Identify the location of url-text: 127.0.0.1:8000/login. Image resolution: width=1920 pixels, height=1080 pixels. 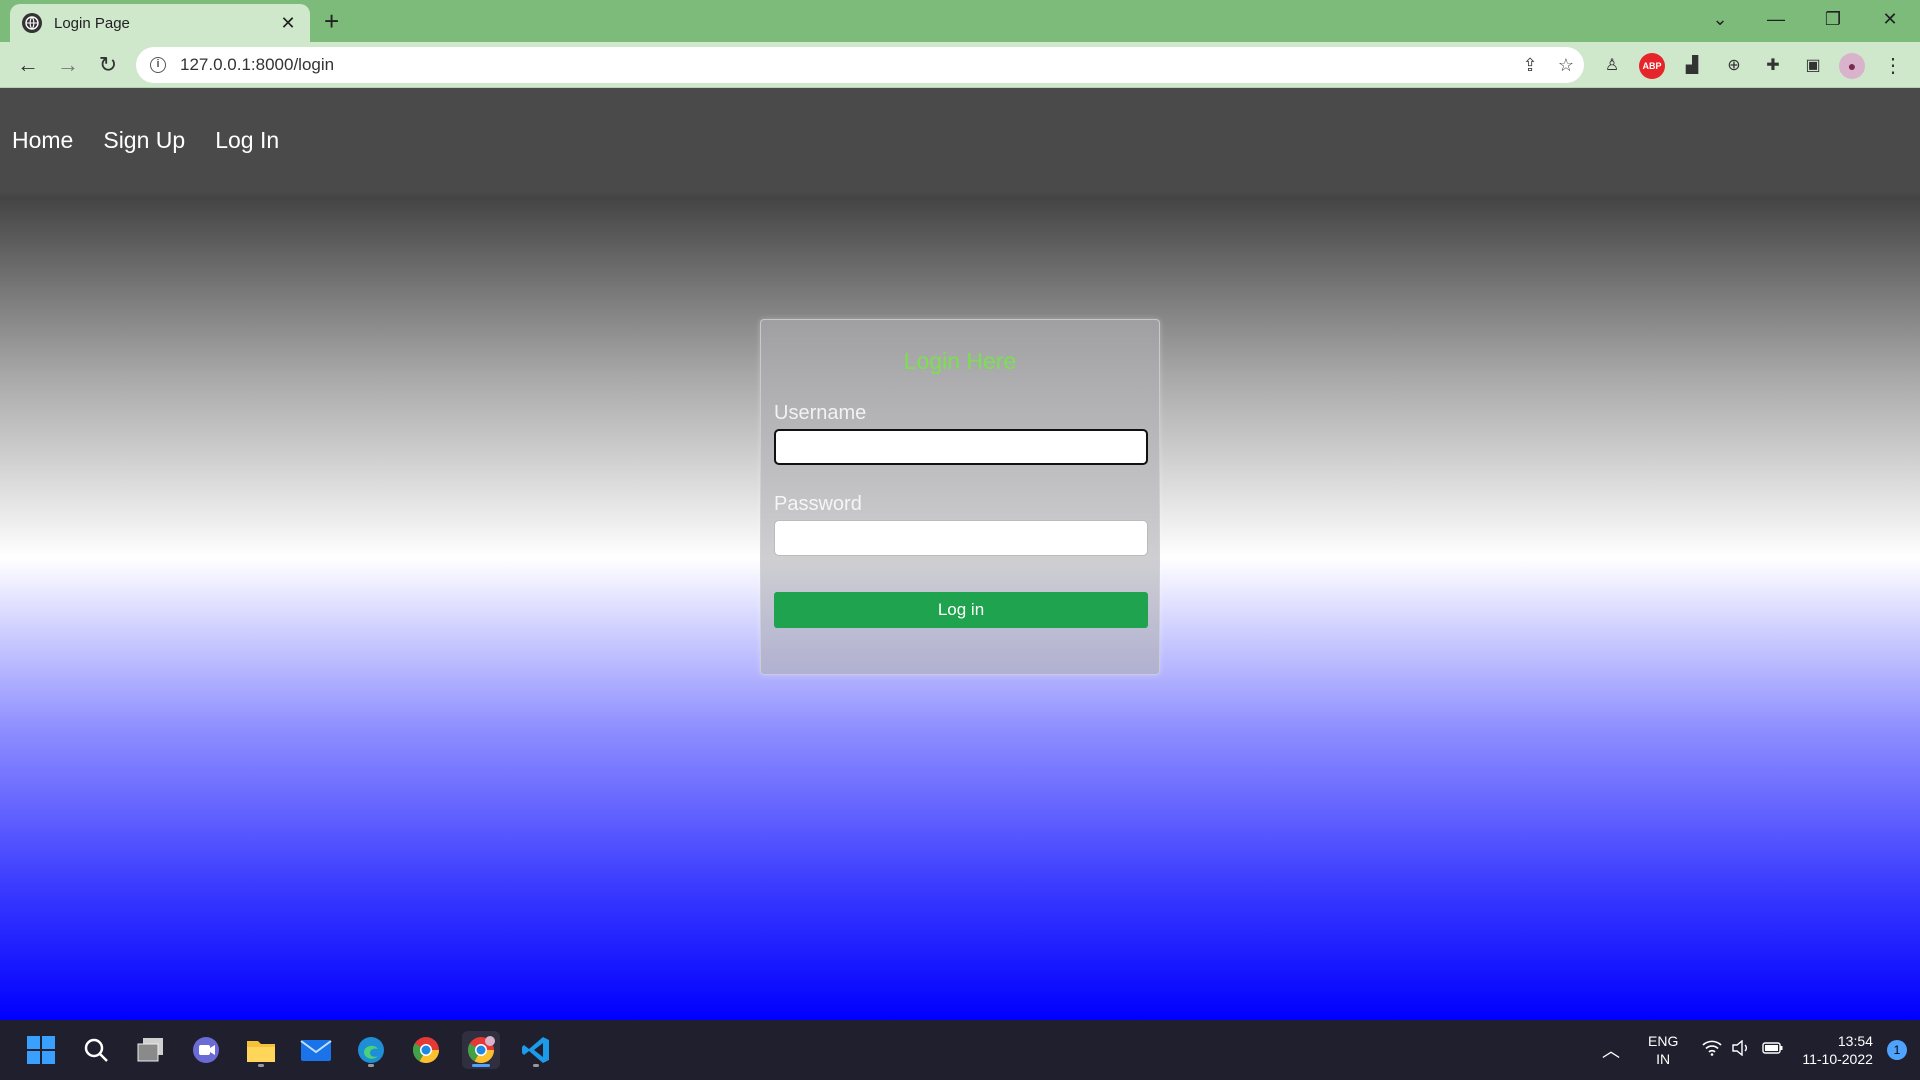
(846, 65).